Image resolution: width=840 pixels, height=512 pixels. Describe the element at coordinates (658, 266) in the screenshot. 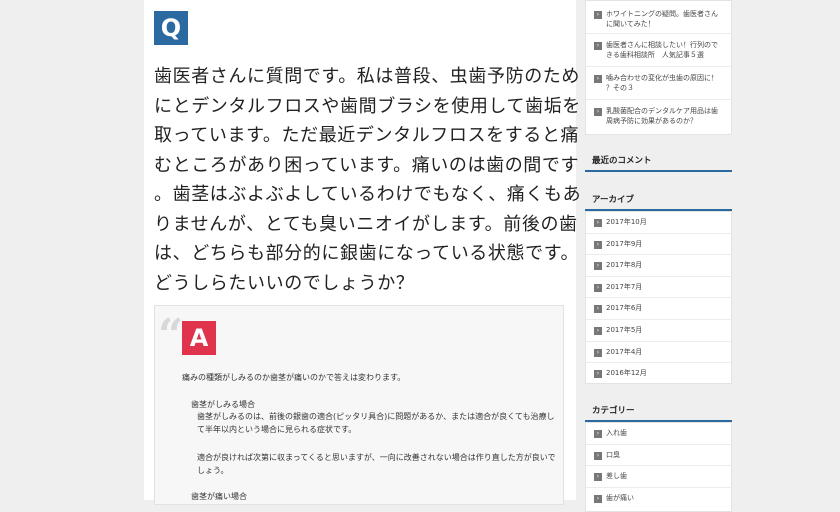

I see `archive-item: › 2017年8月` at that location.